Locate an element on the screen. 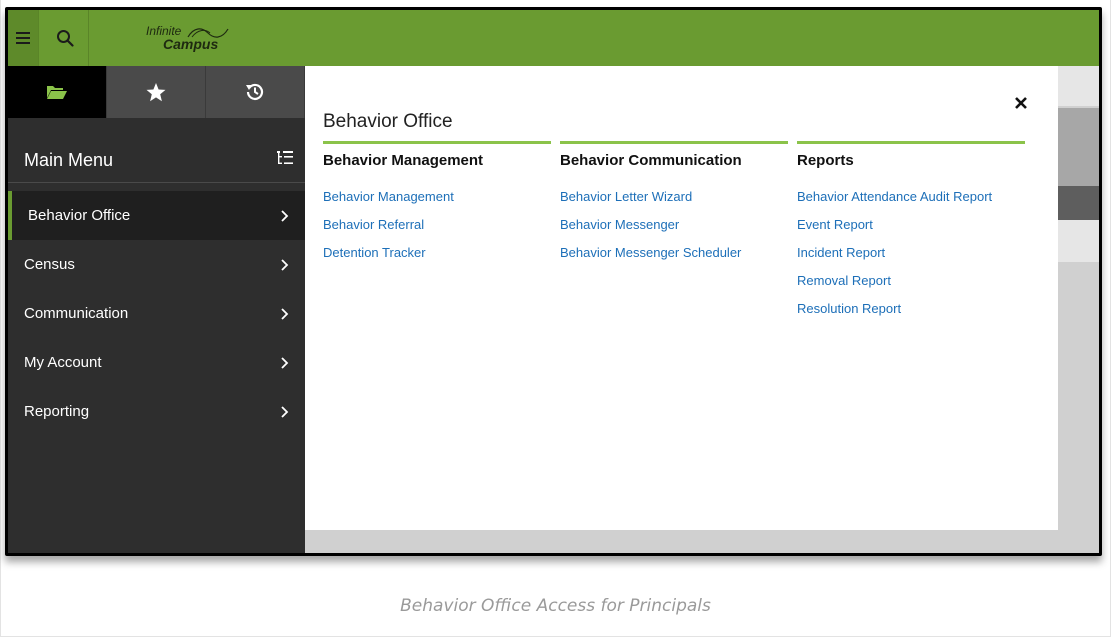 The image size is (1111, 637). sidebar-item-label: Census is located at coordinates (49, 264).